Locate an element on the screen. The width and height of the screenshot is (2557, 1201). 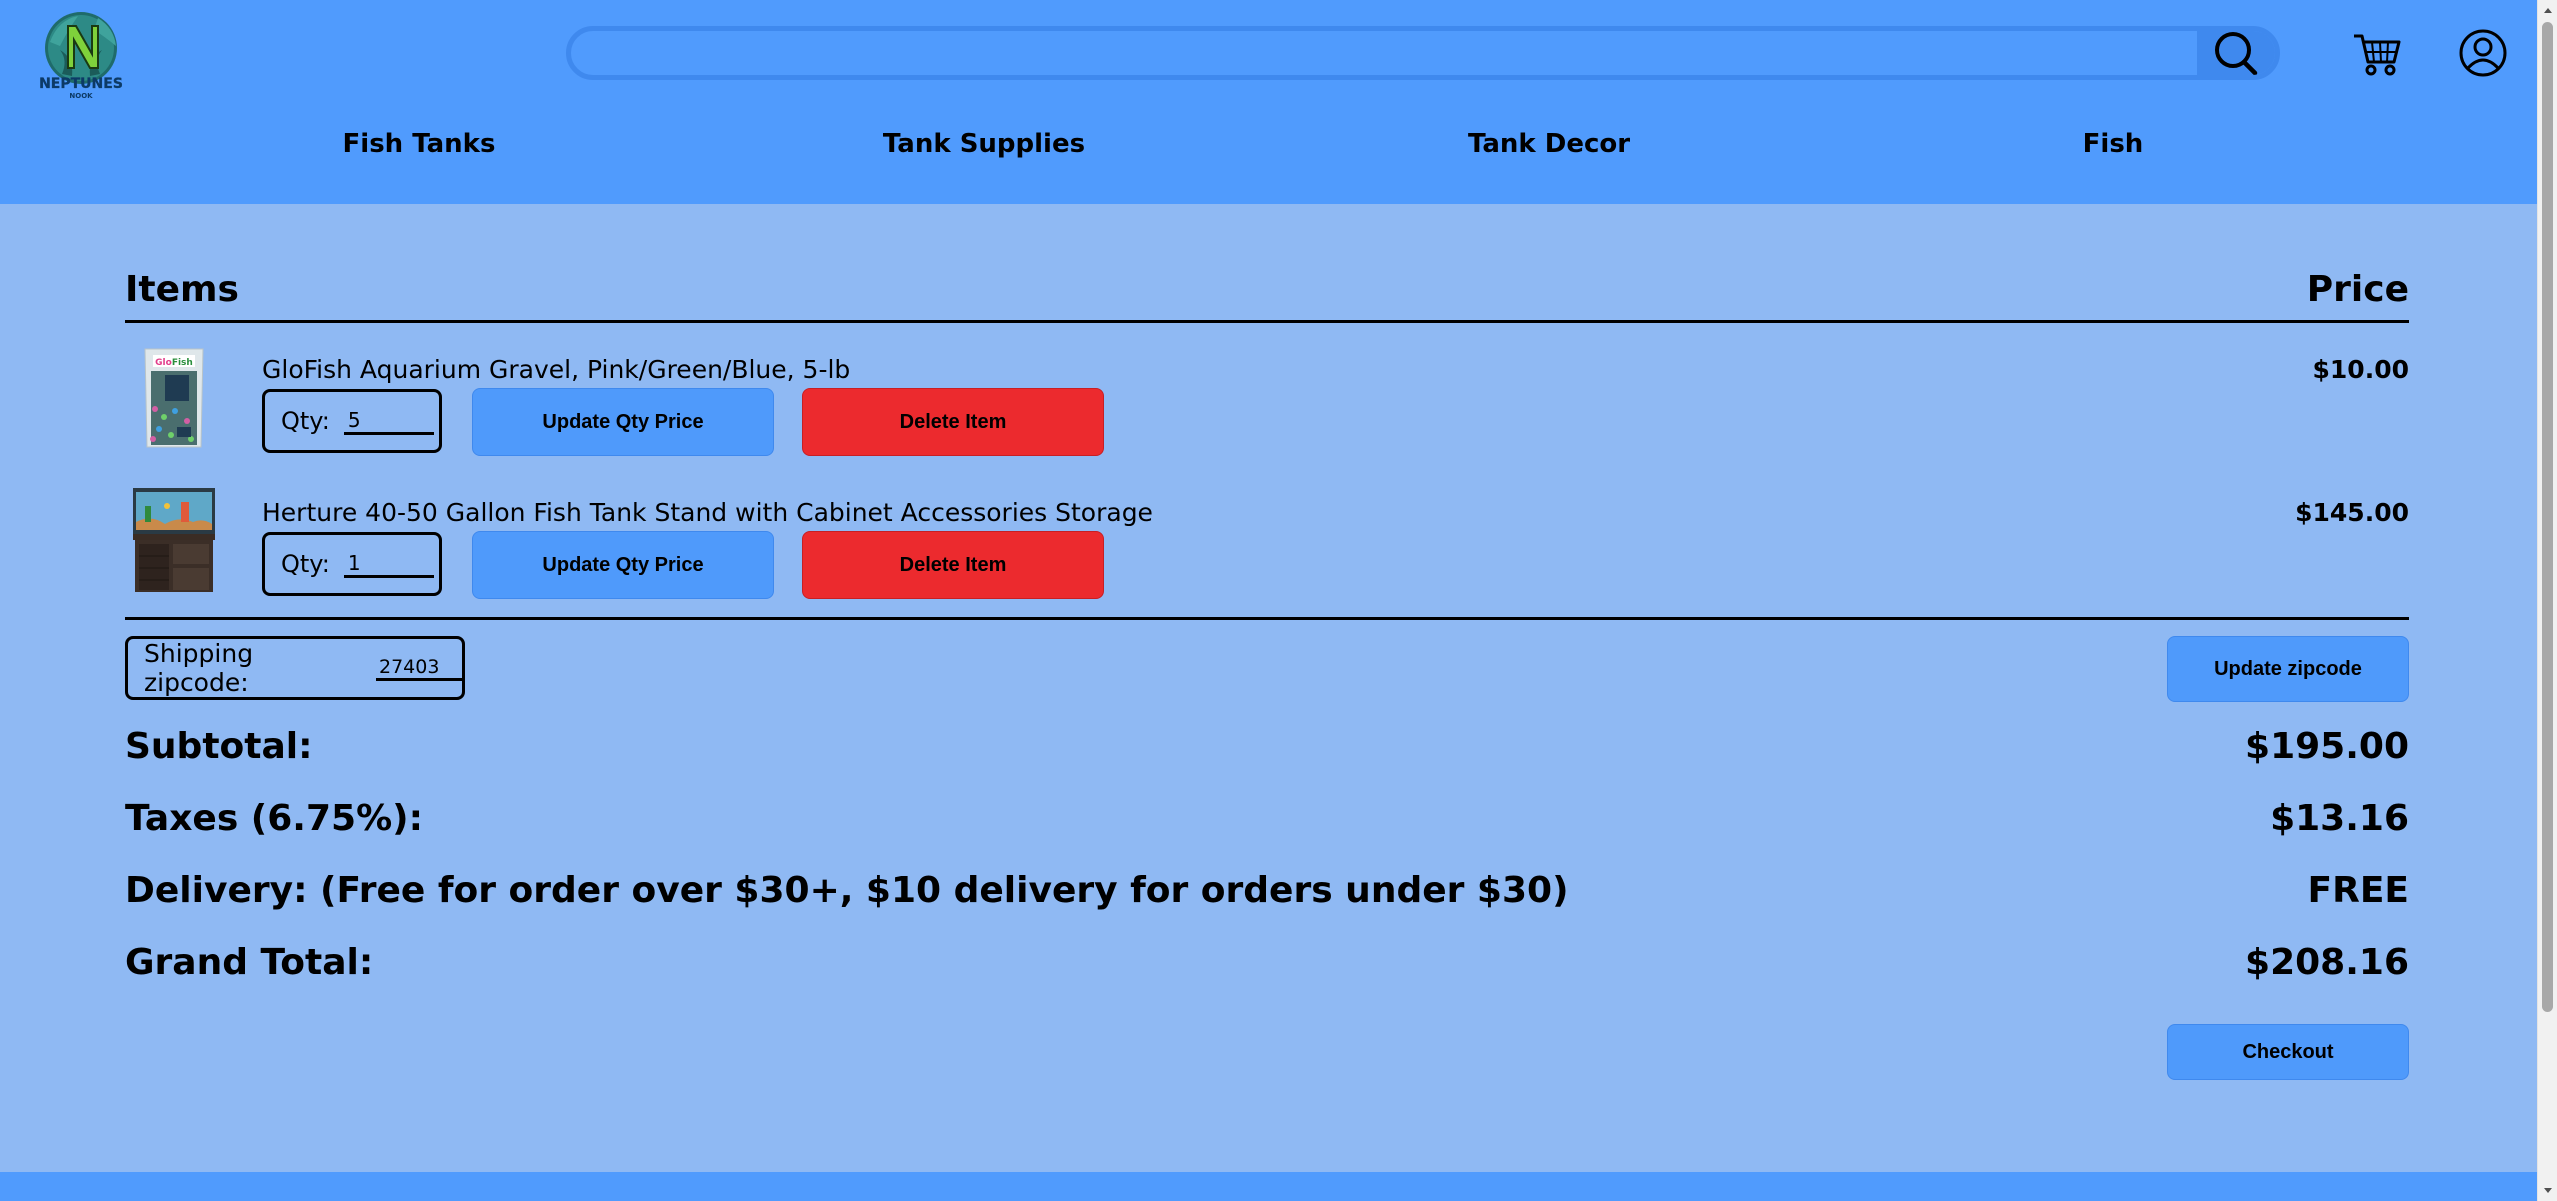
nav-item-fish: Fish is located at coordinates (2113, 144).